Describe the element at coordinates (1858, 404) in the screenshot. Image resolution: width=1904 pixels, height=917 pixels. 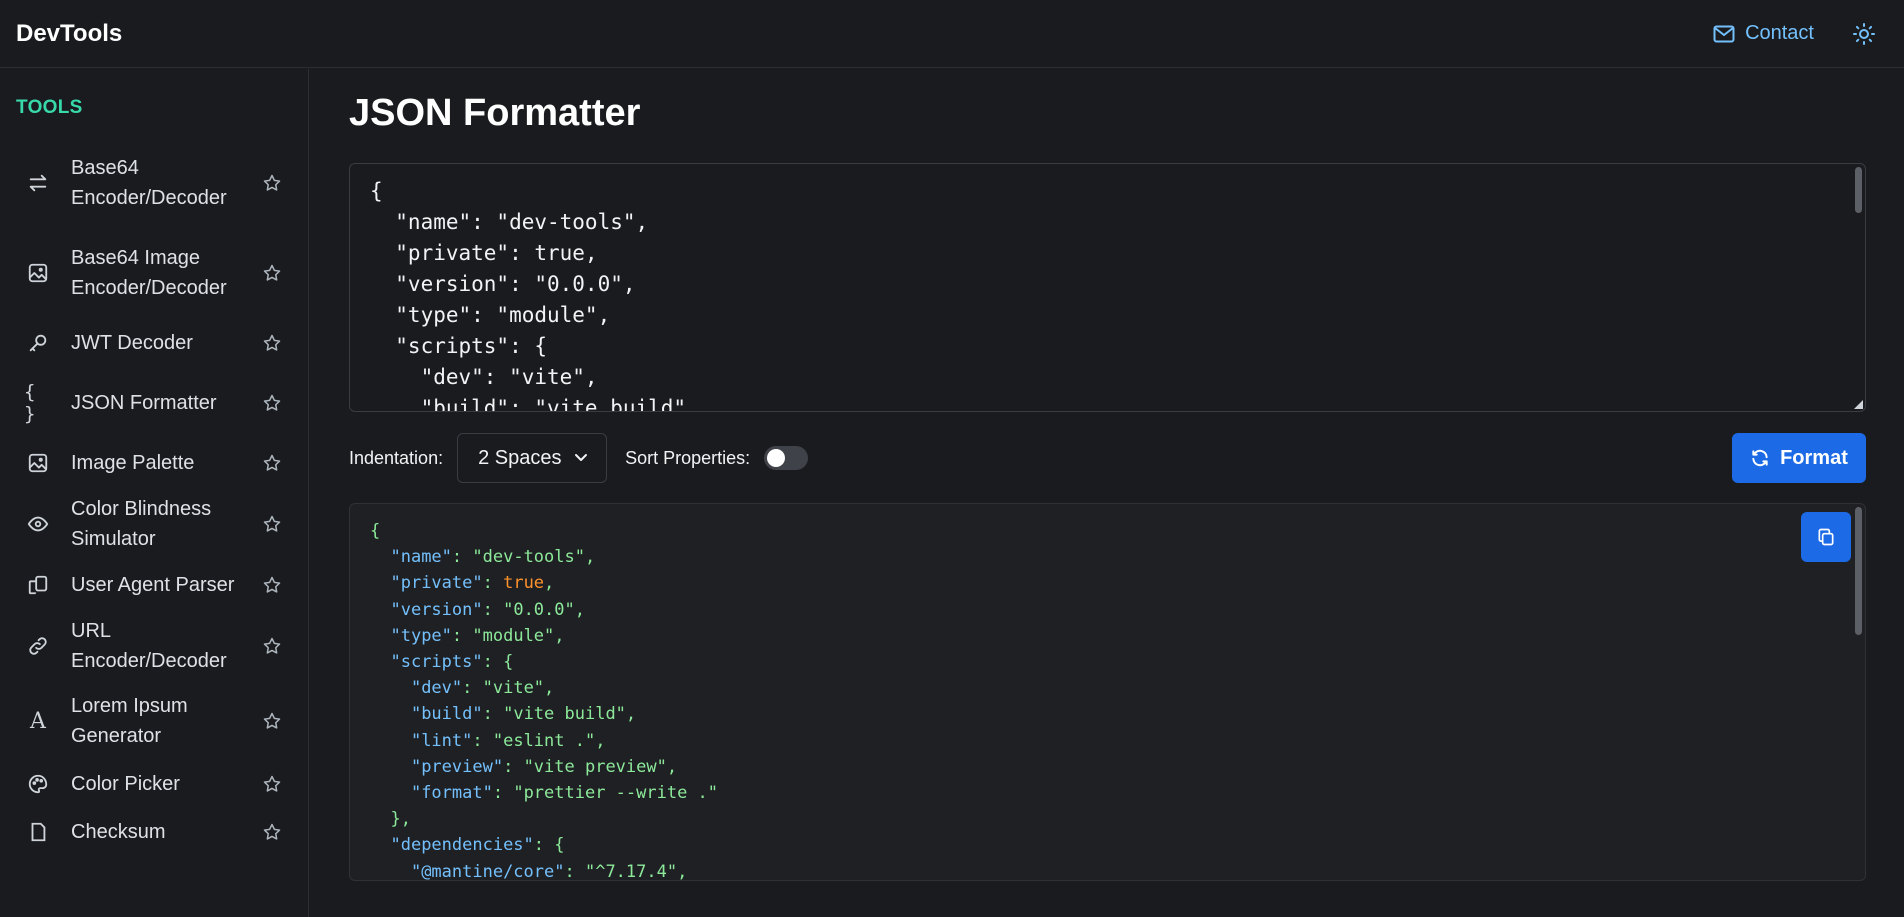
I see `resize-handle` at that location.